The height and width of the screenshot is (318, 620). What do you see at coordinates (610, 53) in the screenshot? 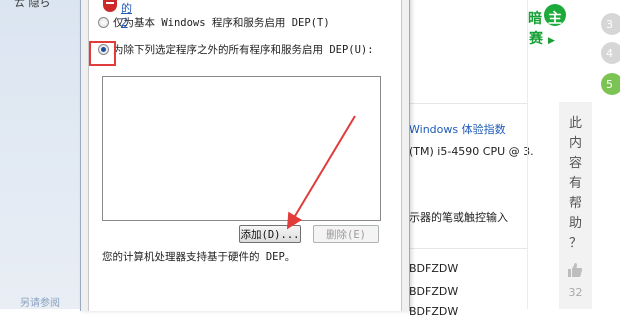
I see `step-number: 4` at bounding box center [610, 53].